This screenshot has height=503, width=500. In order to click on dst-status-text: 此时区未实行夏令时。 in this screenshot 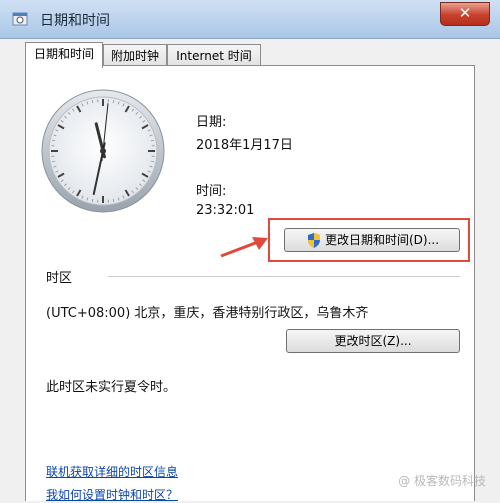, I will do `click(111, 385)`.